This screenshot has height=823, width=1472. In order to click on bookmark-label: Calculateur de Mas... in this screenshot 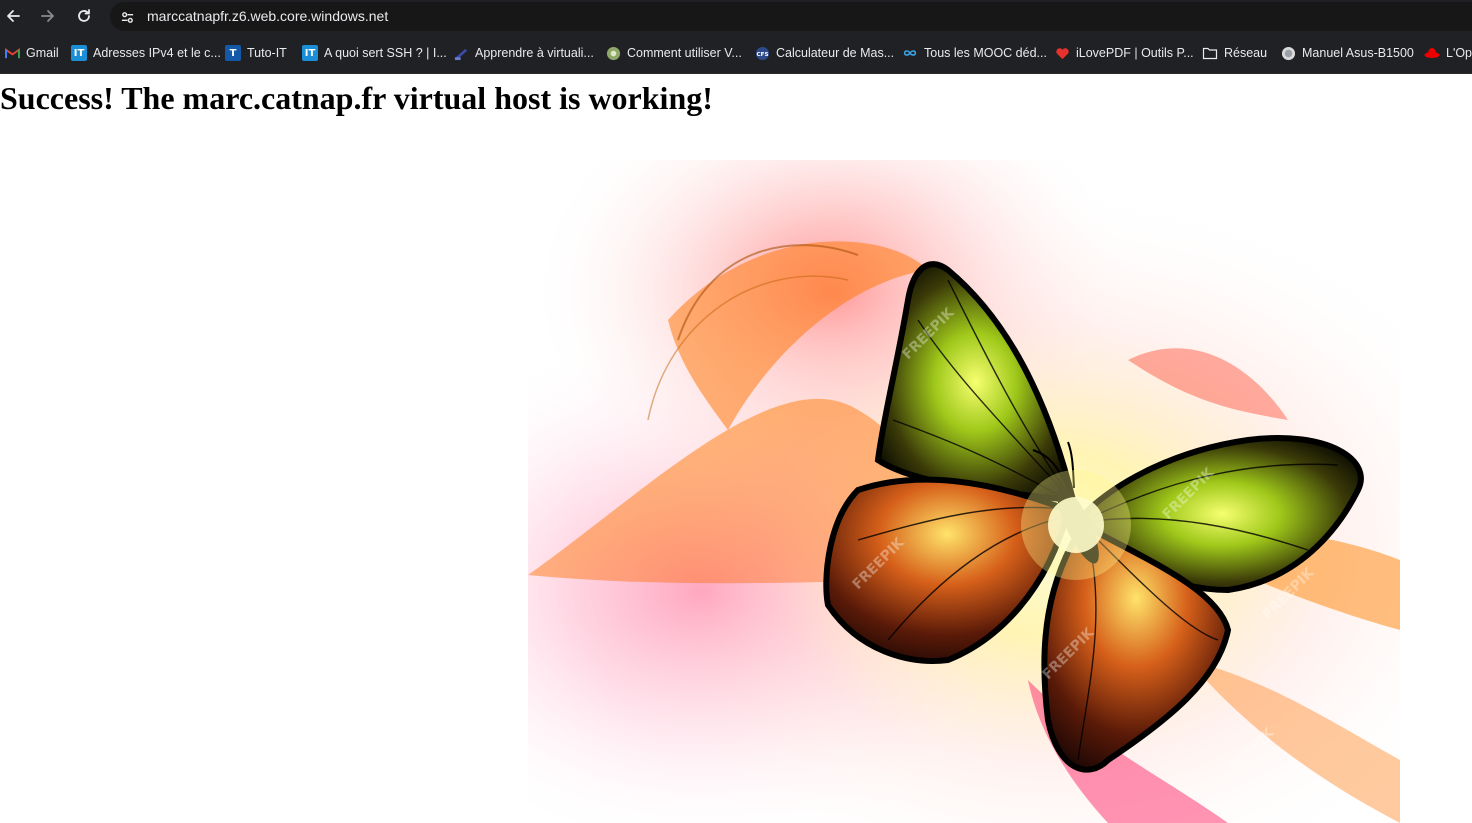, I will do `click(835, 53)`.